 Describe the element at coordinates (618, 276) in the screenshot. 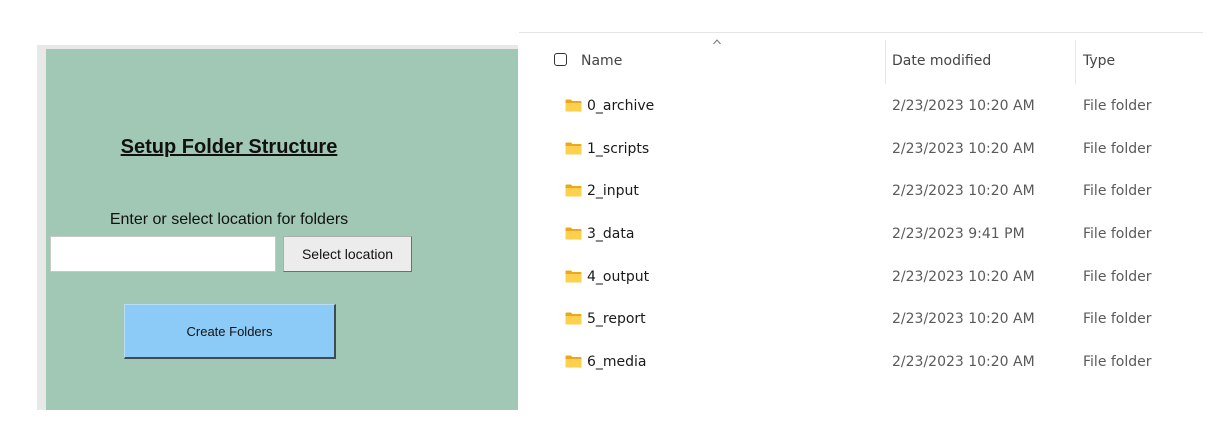

I see `file-name: 4_output` at that location.